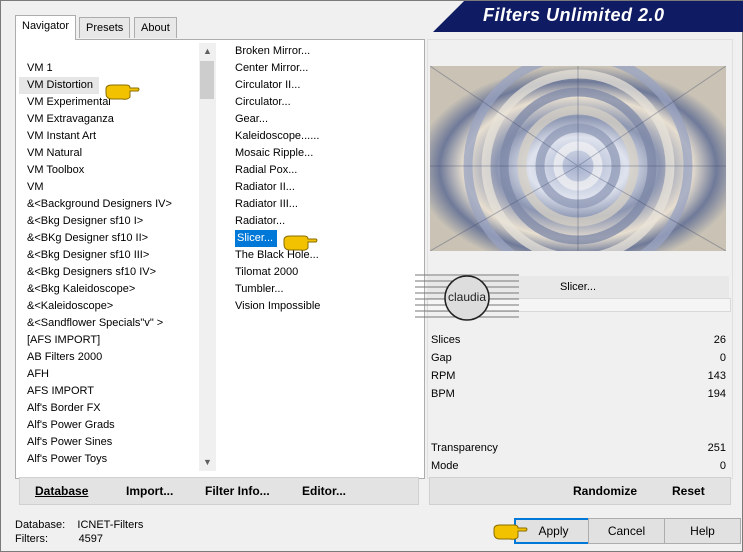 The image size is (743, 552). I want to click on category-item: &<Bkg Designers sf10 IV>, so click(109, 272).